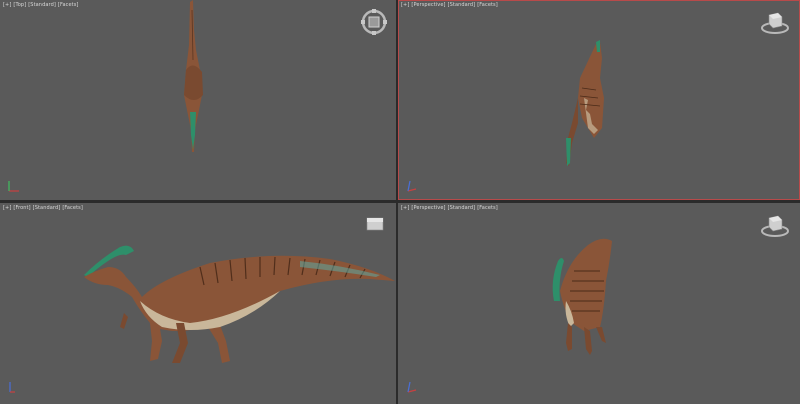 Image resolution: width=800 pixels, height=404 pixels. What do you see at coordinates (195, 80) in the screenshot?
I see `dinosaur-model-top` at bounding box center [195, 80].